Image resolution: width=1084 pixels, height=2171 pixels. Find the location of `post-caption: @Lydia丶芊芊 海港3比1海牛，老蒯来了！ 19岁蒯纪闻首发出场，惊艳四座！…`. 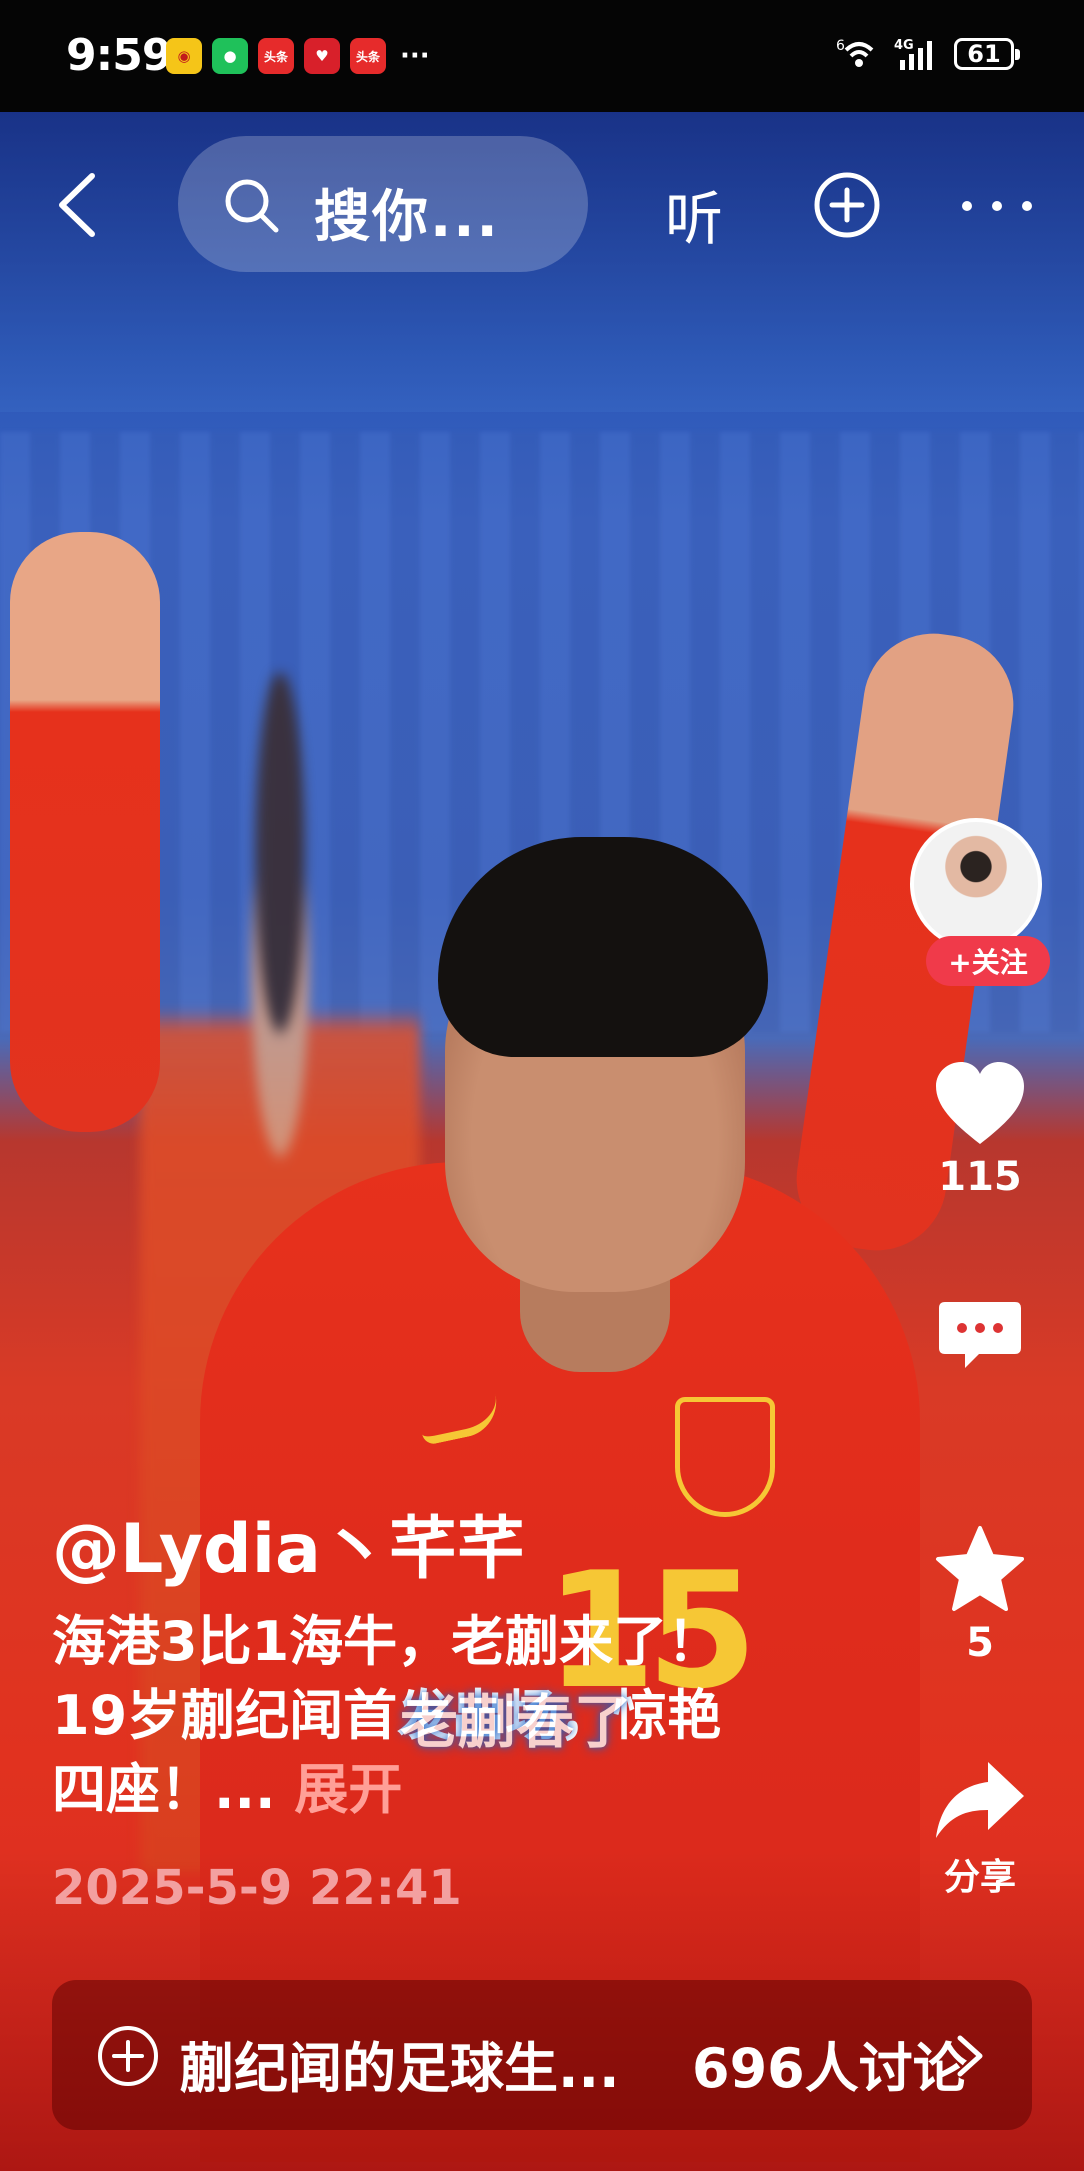

post-caption: @Lydia丶芊芊 海港3比1海牛，老蒯来了！ 19岁蒯纪闻首发出场，惊艳四座！… is located at coordinates (412, 1666).